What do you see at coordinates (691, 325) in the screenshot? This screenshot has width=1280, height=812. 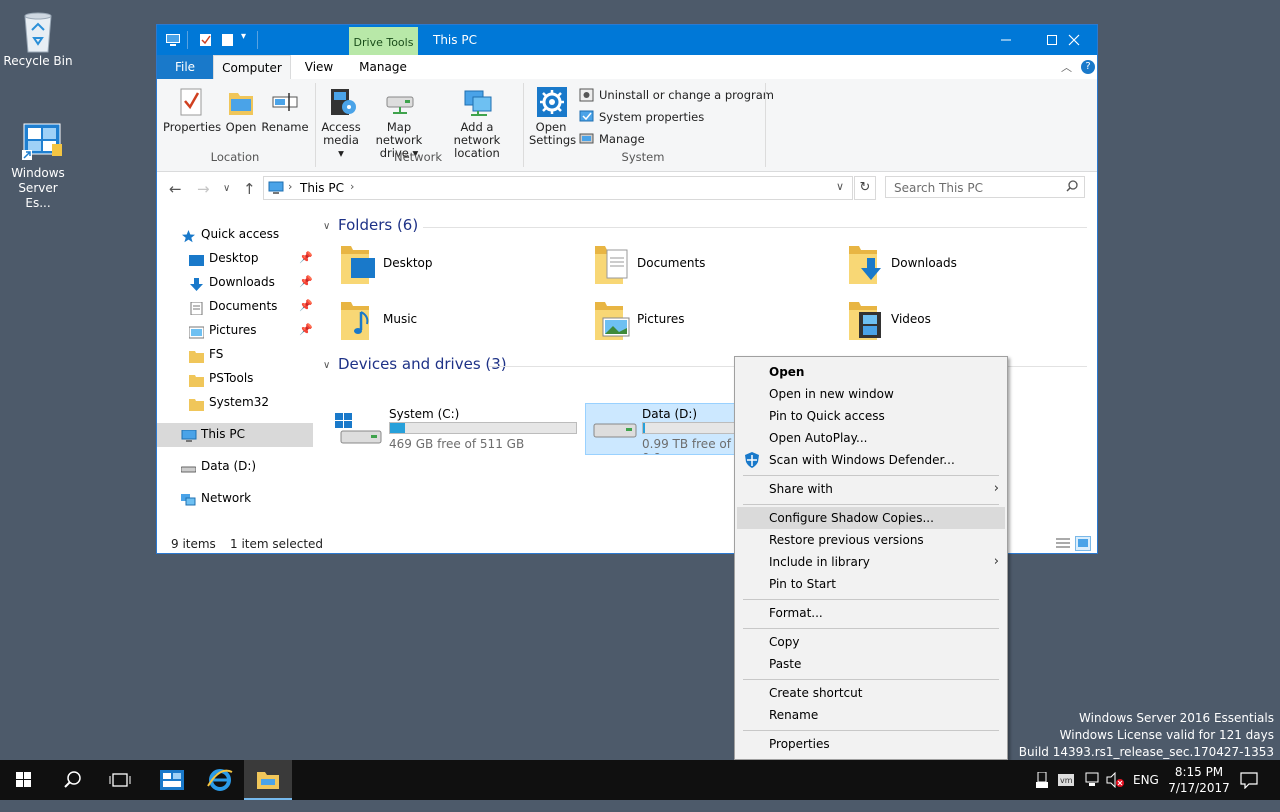 I see `folder-pictures: Pictures` at bounding box center [691, 325].